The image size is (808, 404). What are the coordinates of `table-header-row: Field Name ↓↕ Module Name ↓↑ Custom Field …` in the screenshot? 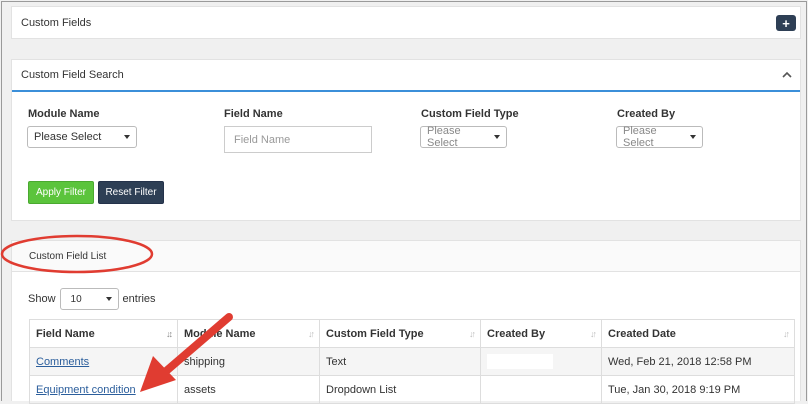 It's located at (412, 333).